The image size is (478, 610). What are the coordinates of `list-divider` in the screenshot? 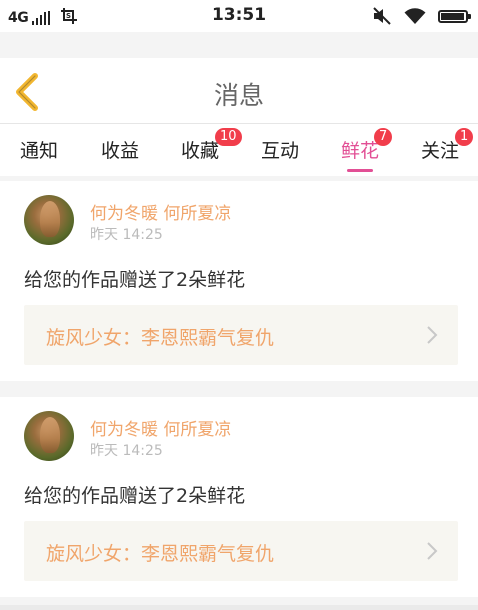 It's located at (239, 607).